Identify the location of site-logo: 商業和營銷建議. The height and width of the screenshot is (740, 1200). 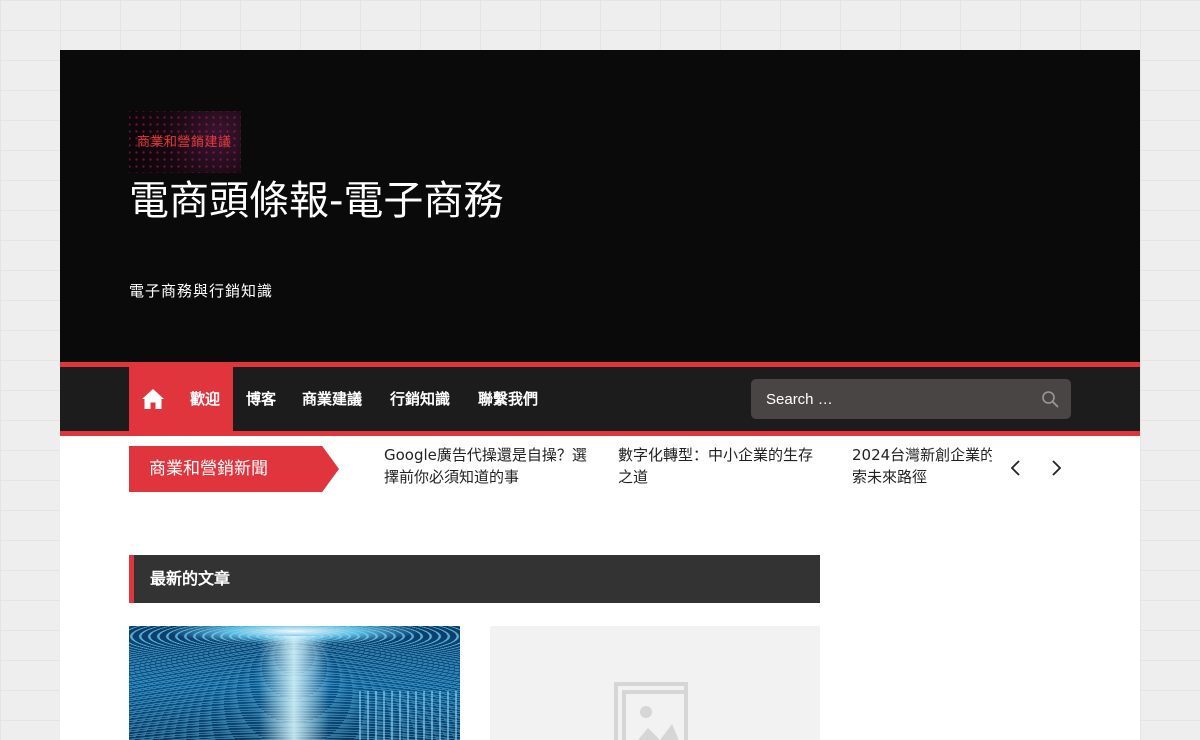
(185, 142).